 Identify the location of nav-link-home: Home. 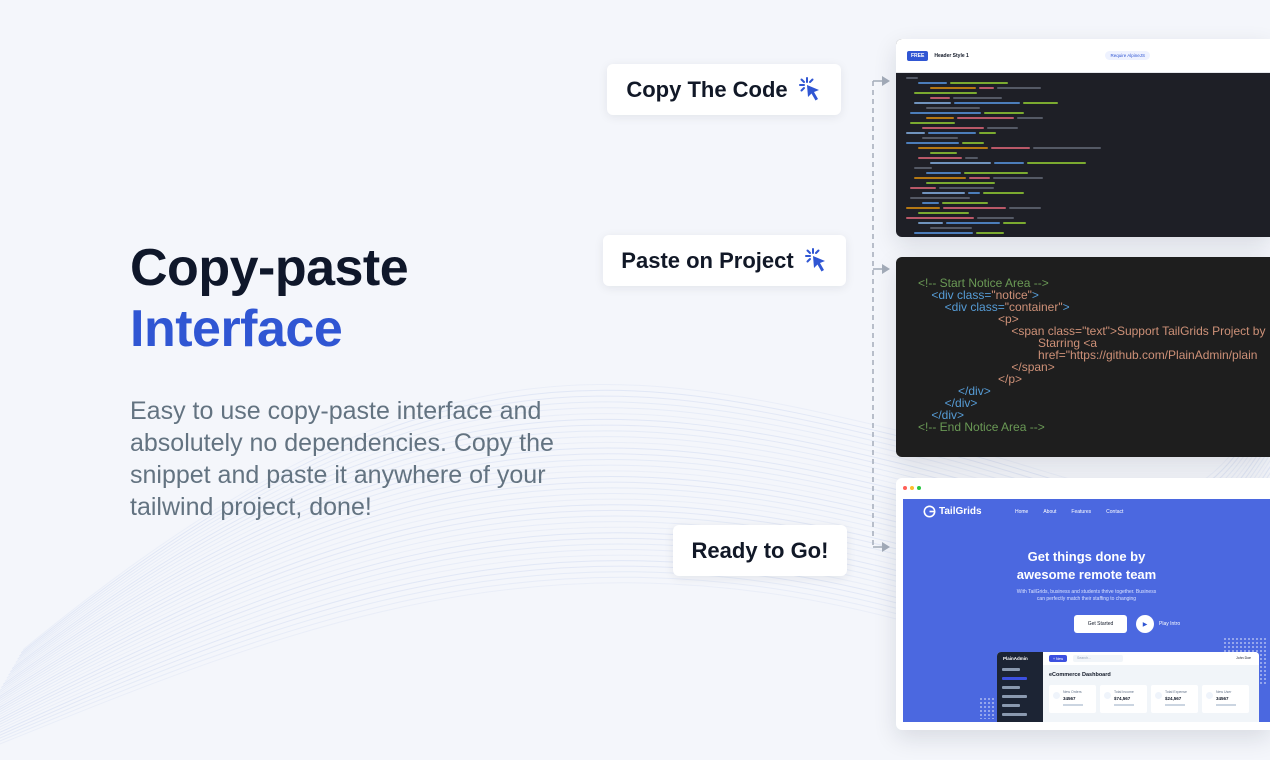
(1021, 512).